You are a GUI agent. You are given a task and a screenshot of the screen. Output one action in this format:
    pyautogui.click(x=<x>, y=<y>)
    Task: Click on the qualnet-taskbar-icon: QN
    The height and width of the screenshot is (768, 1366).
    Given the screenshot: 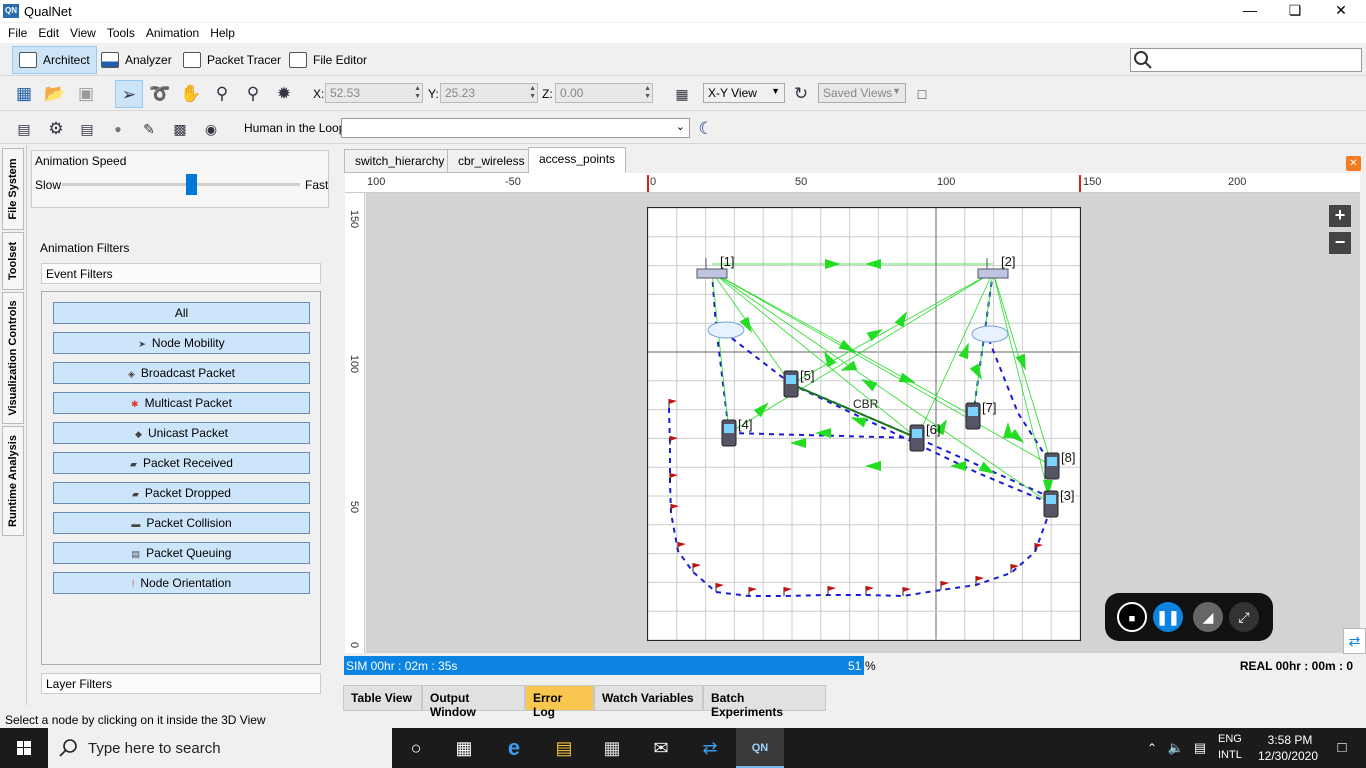 What is the action you would take?
    pyautogui.click(x=760, y=748)
    